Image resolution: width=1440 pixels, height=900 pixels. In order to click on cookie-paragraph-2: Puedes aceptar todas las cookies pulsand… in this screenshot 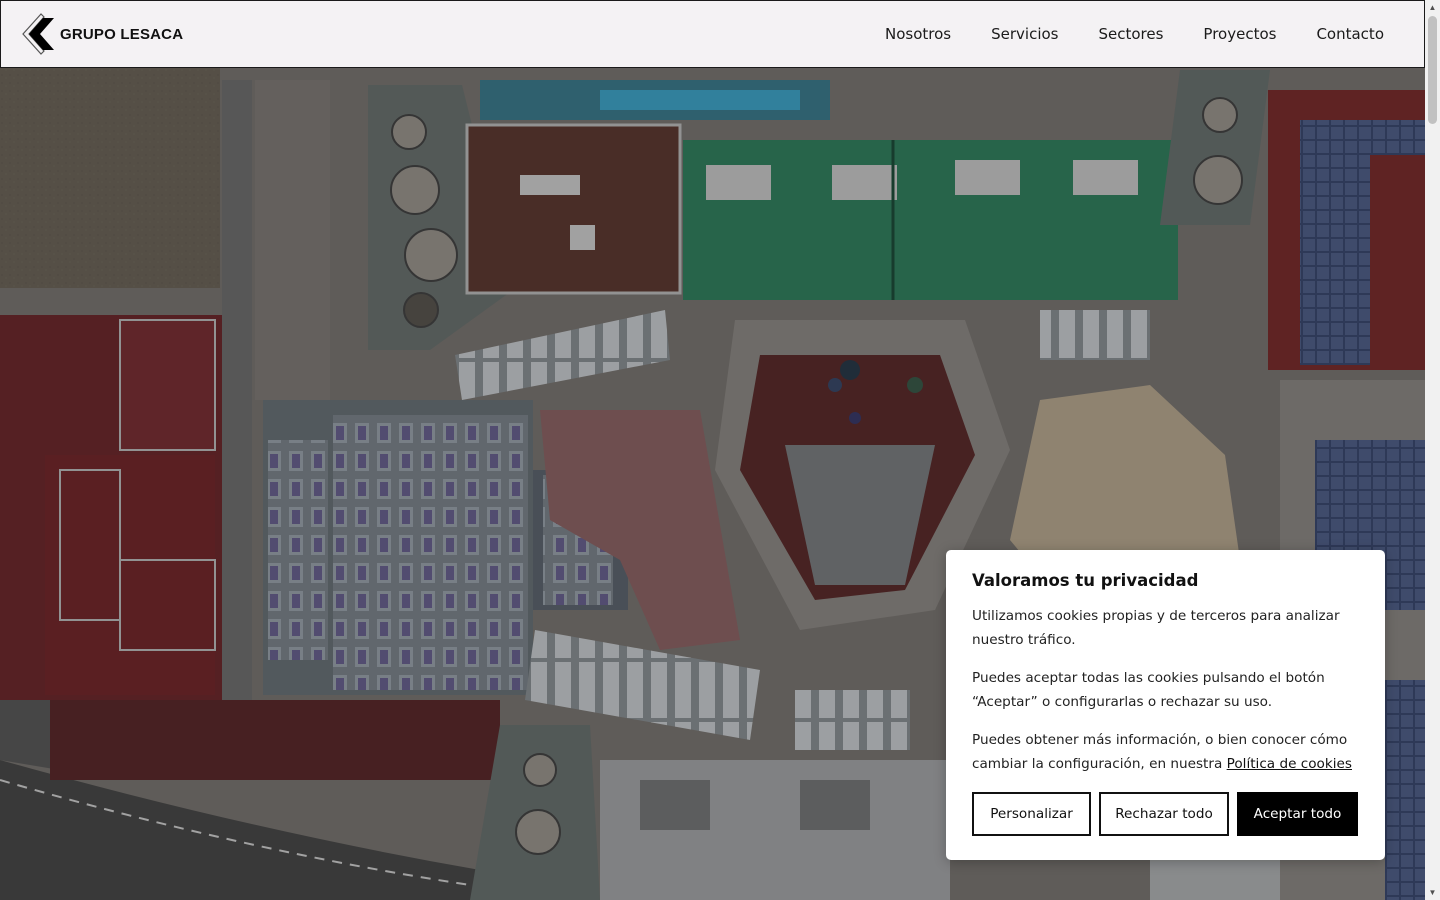, I will do `click(1148, 690)`.